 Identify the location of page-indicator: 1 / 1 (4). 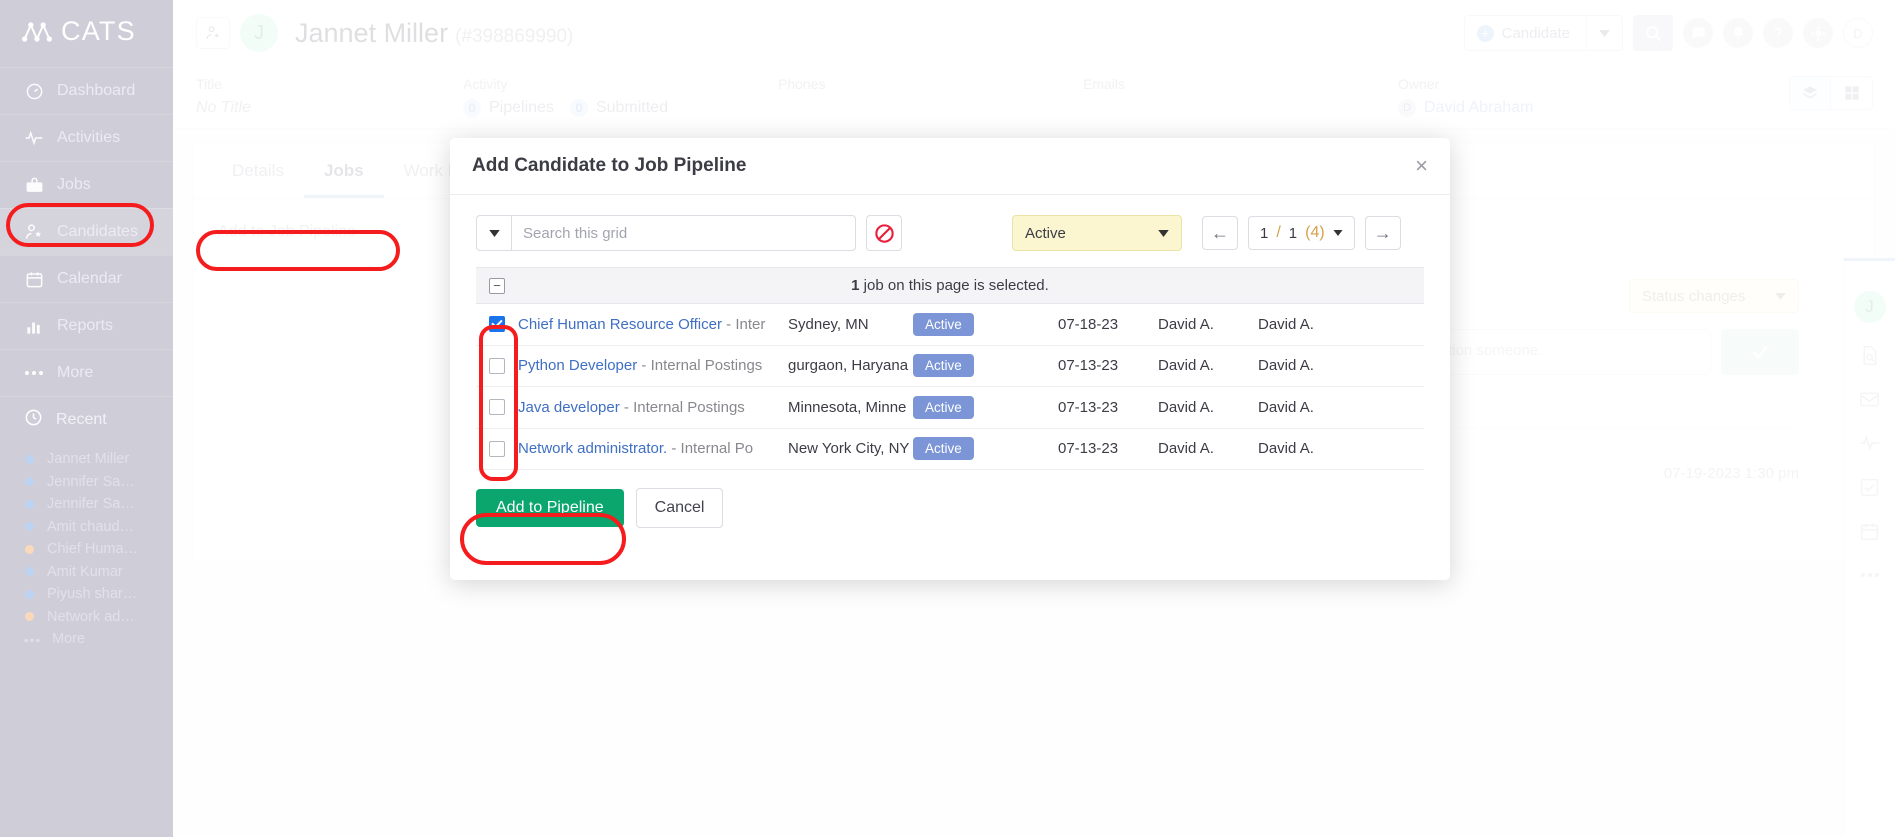
(1301, 233).